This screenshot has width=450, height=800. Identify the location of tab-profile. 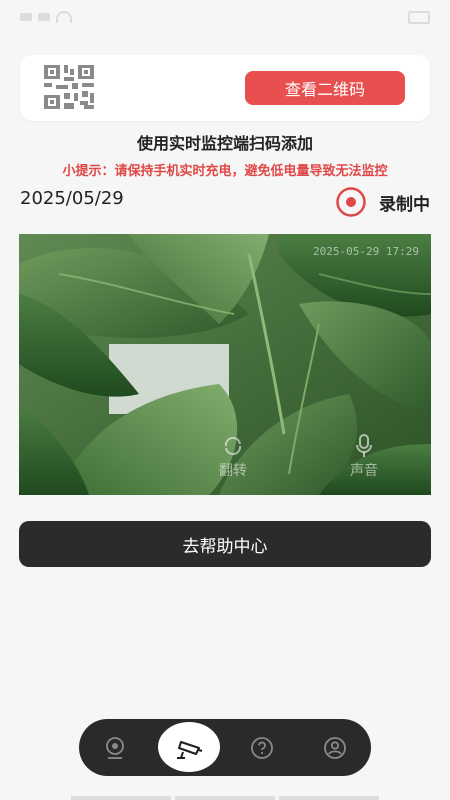
(335, 747).